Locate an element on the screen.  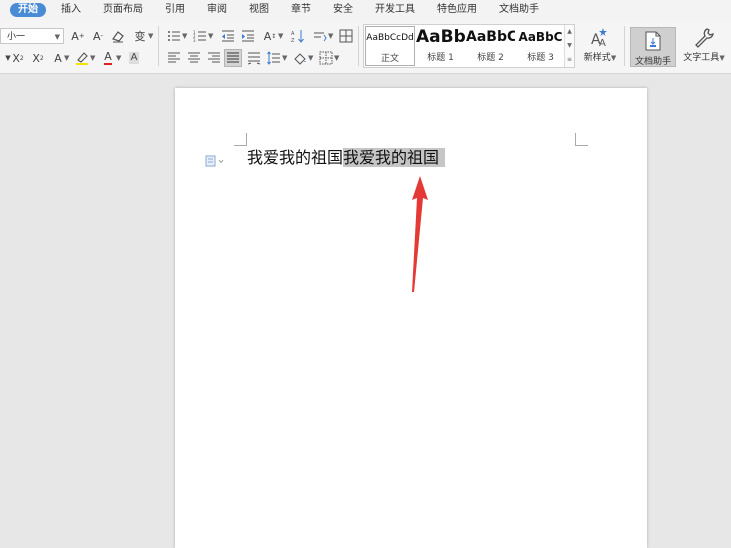
crop-mark-top-left is located at coordinates (240, 139).